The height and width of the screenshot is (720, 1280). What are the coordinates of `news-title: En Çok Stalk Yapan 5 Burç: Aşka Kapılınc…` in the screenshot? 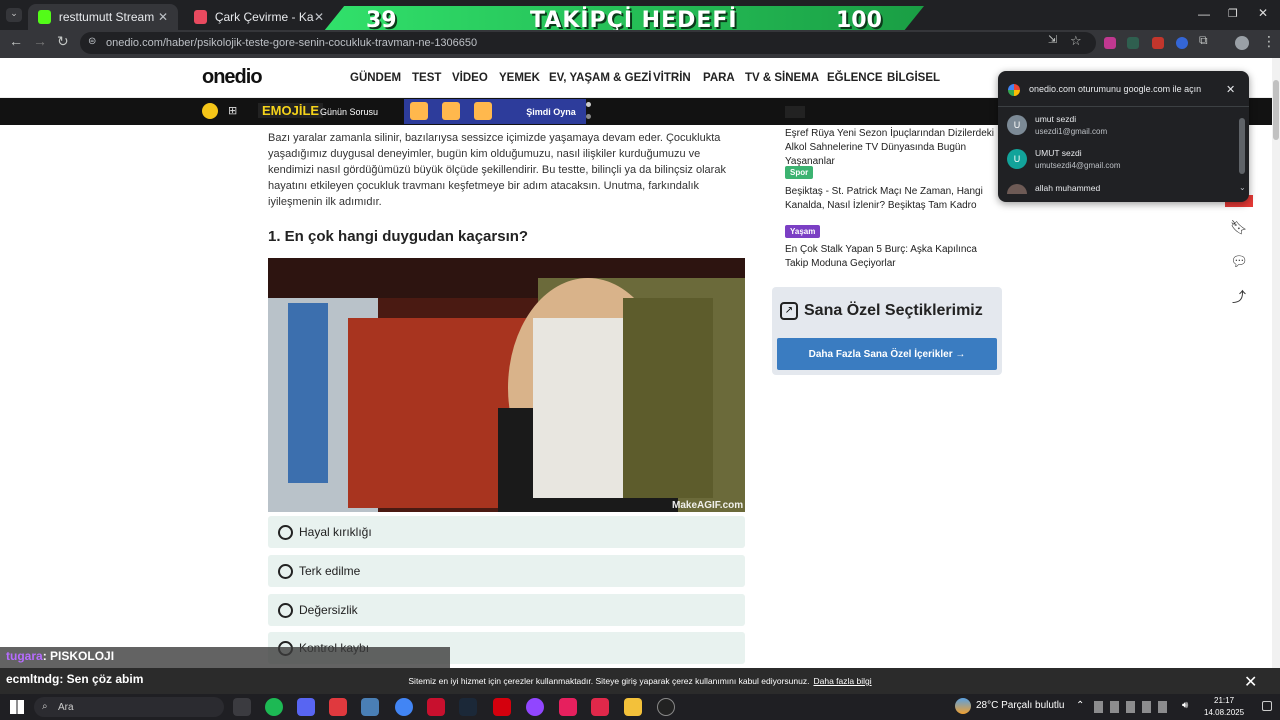 It's located at (892, 257).